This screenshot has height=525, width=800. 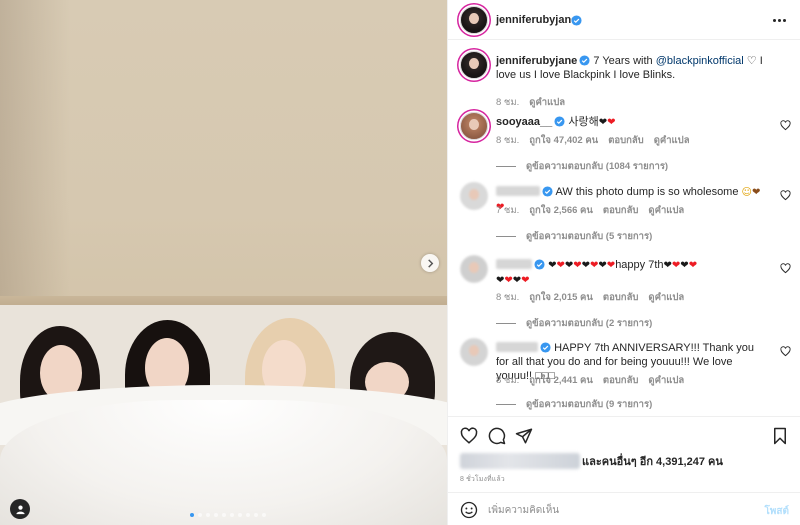 I want to click on carousel-next-button, so click(x=430, y=263).